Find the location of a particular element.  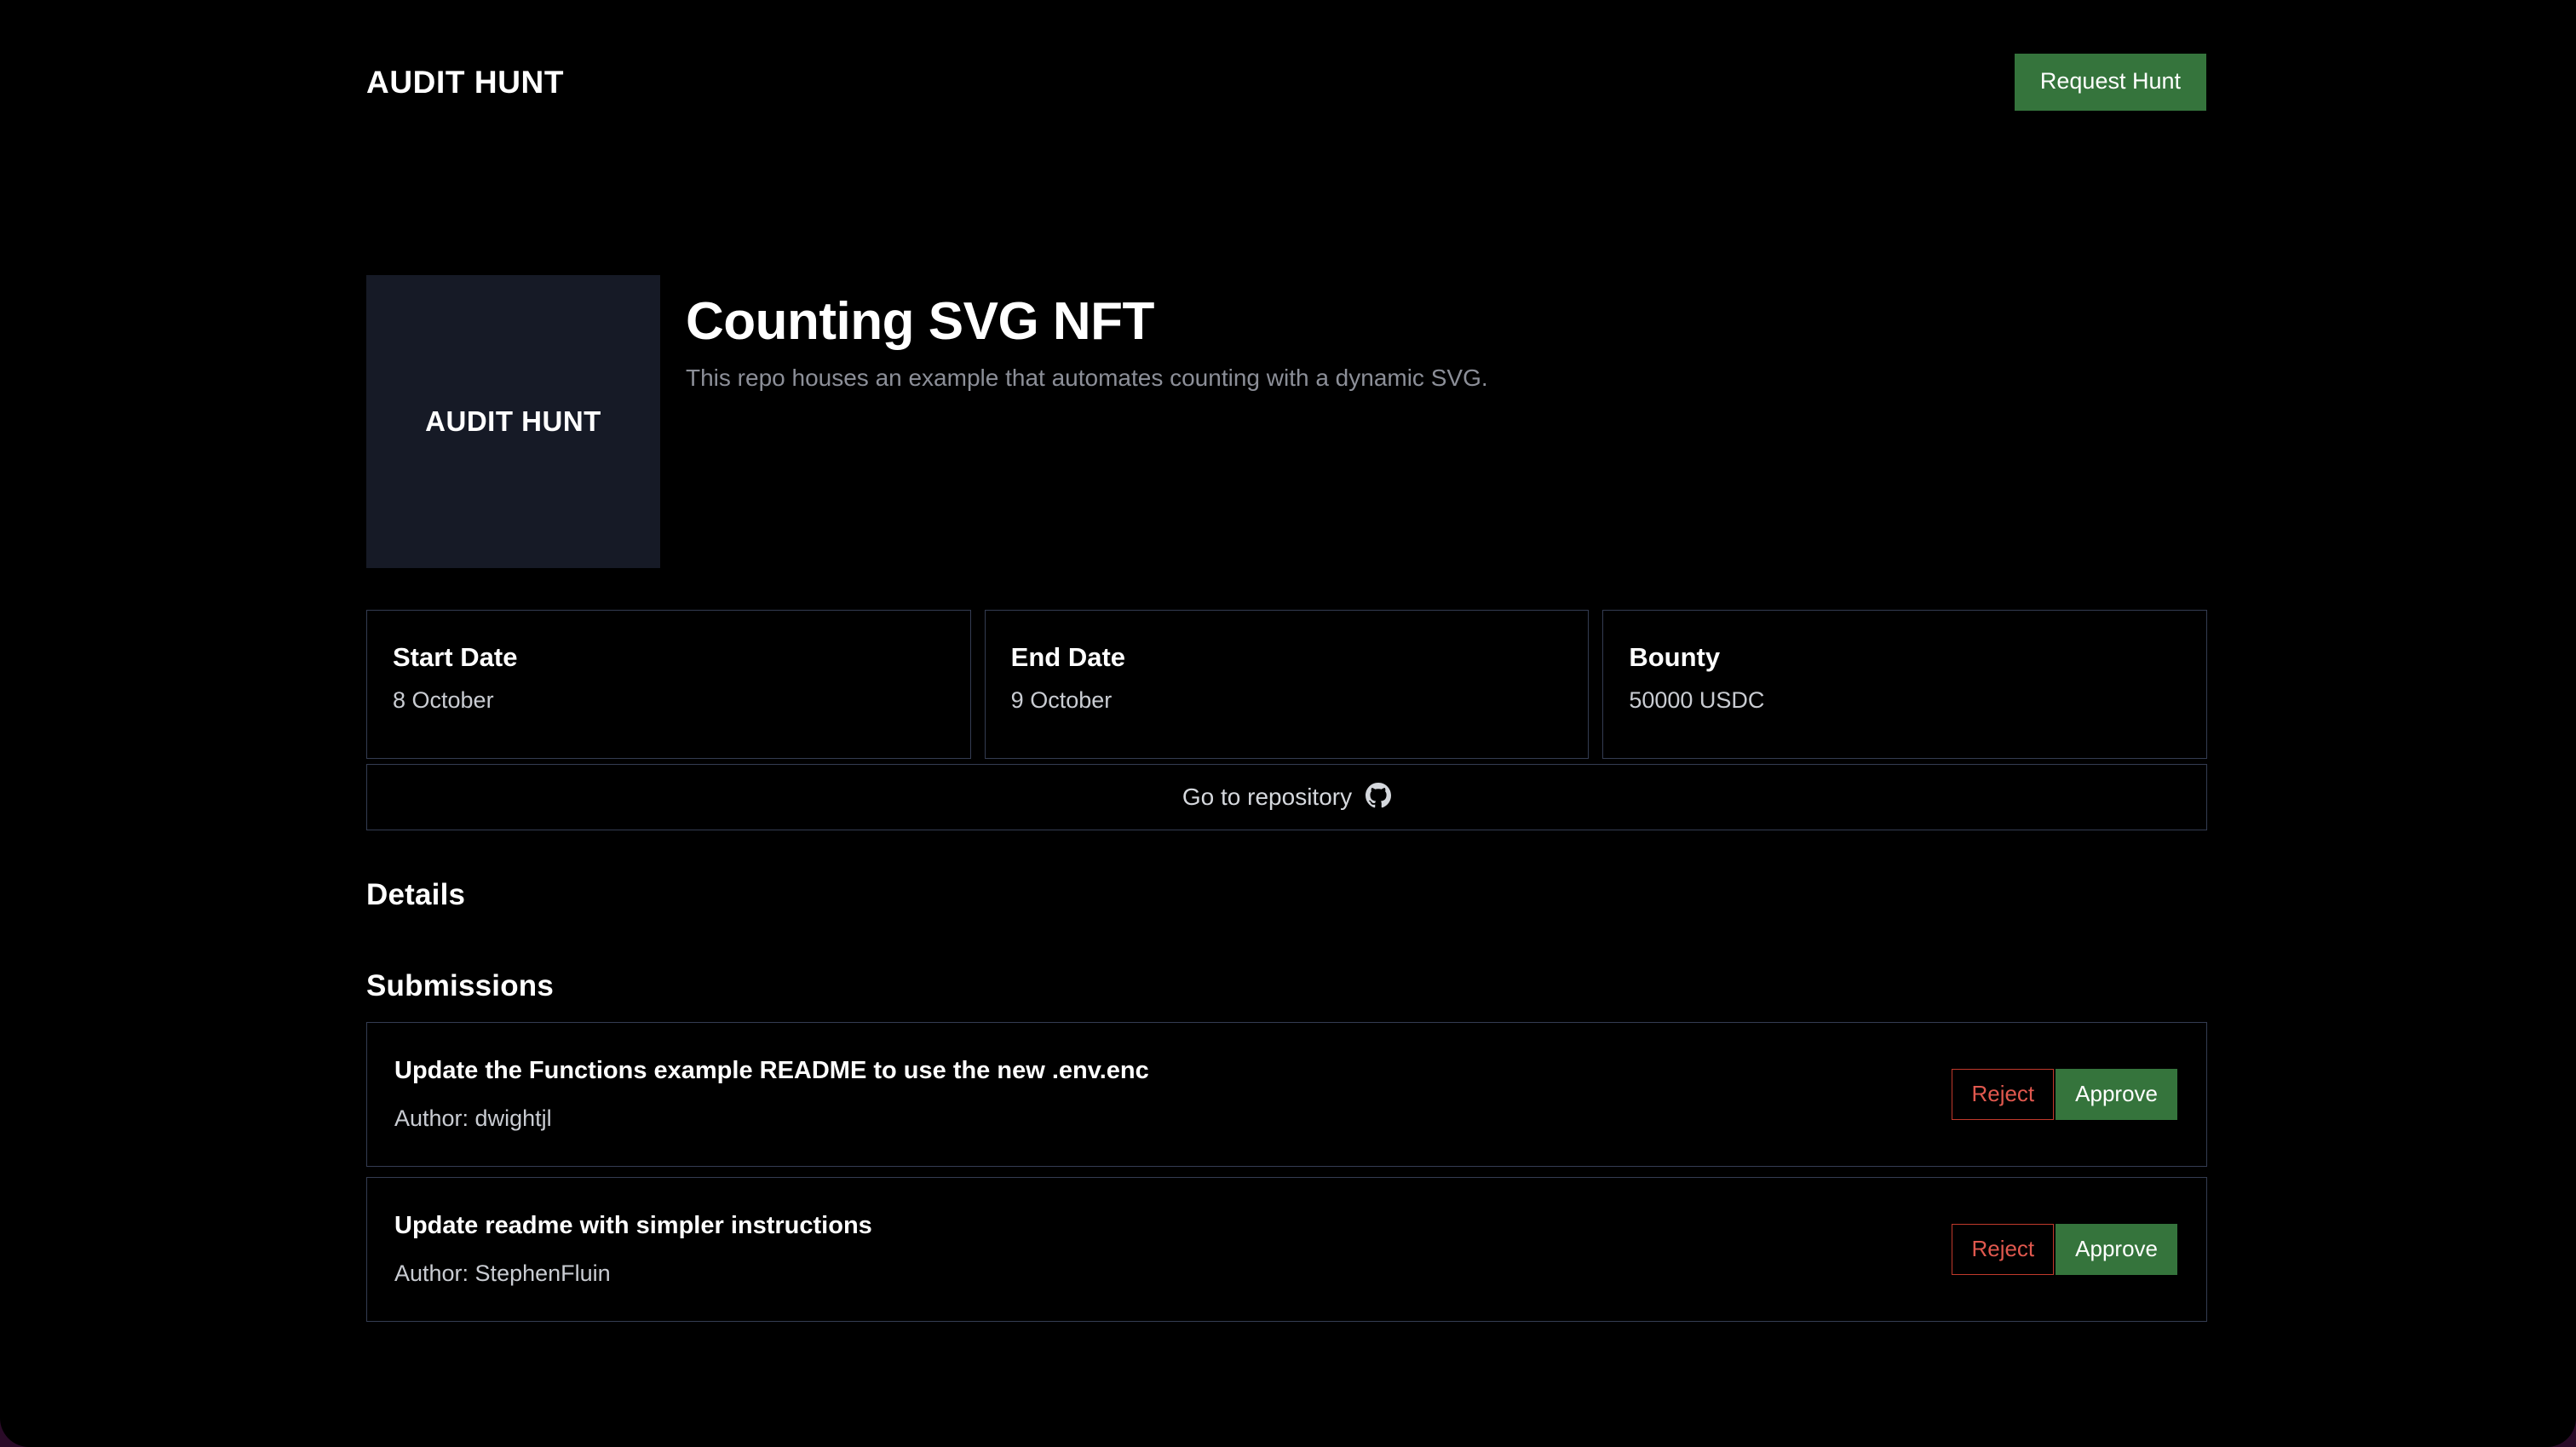

hunt-thumbnail-label: AUDIT HUNT is located at coordinates (513, 421).